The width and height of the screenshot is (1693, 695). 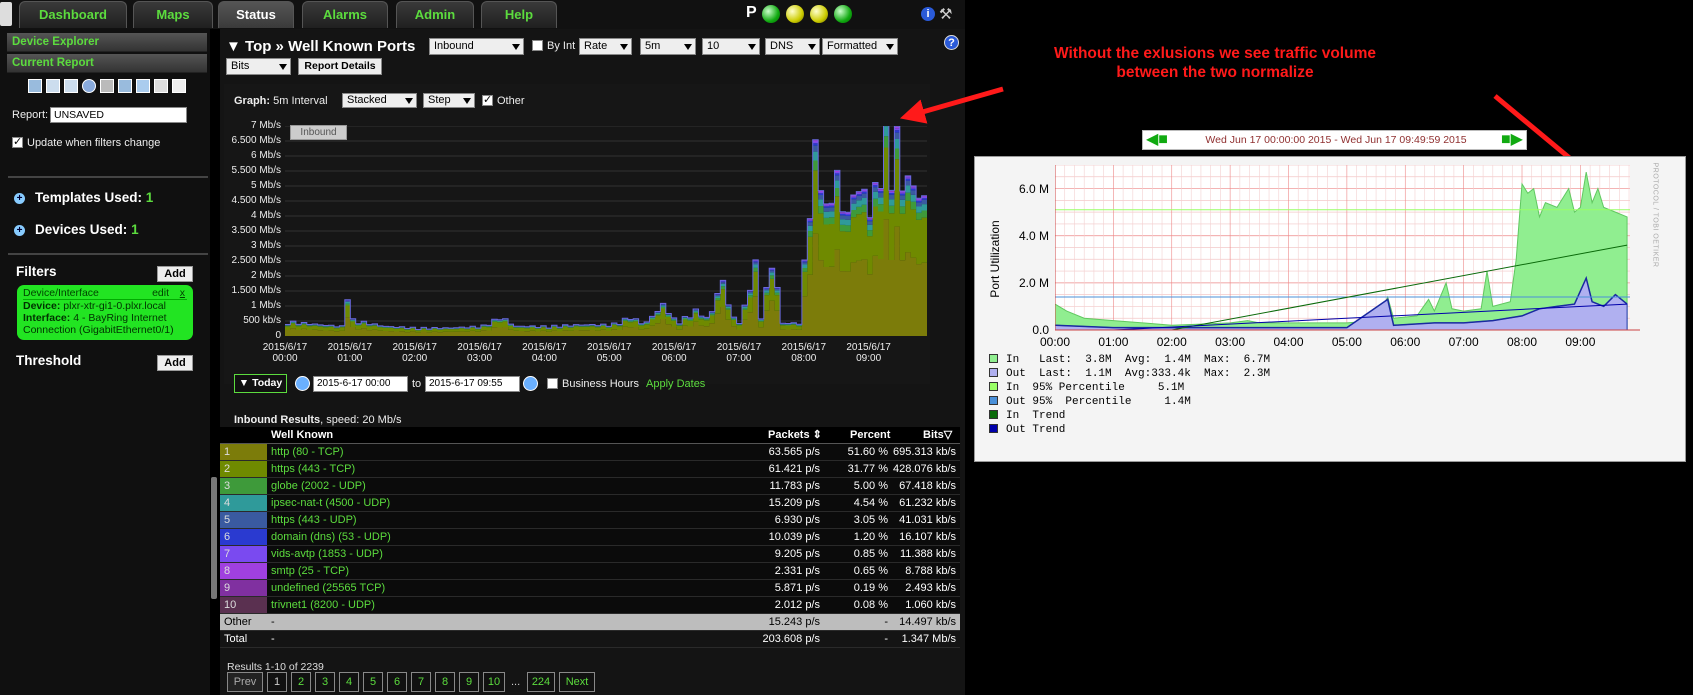 What do you see at coordinates (1036, 416) in the screenshot?
I see `legend-text: In Trend` at bounding box center [1036, 416].